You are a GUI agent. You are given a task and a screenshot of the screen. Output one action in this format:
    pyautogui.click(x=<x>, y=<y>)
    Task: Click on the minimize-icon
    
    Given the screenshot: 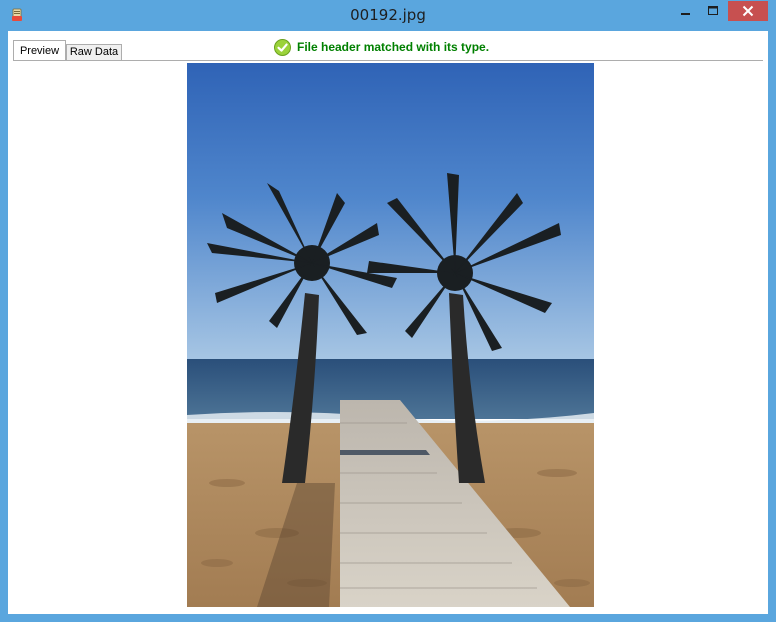 What is the action you would take?
    pyautogui.click(x=685, y=14)
    